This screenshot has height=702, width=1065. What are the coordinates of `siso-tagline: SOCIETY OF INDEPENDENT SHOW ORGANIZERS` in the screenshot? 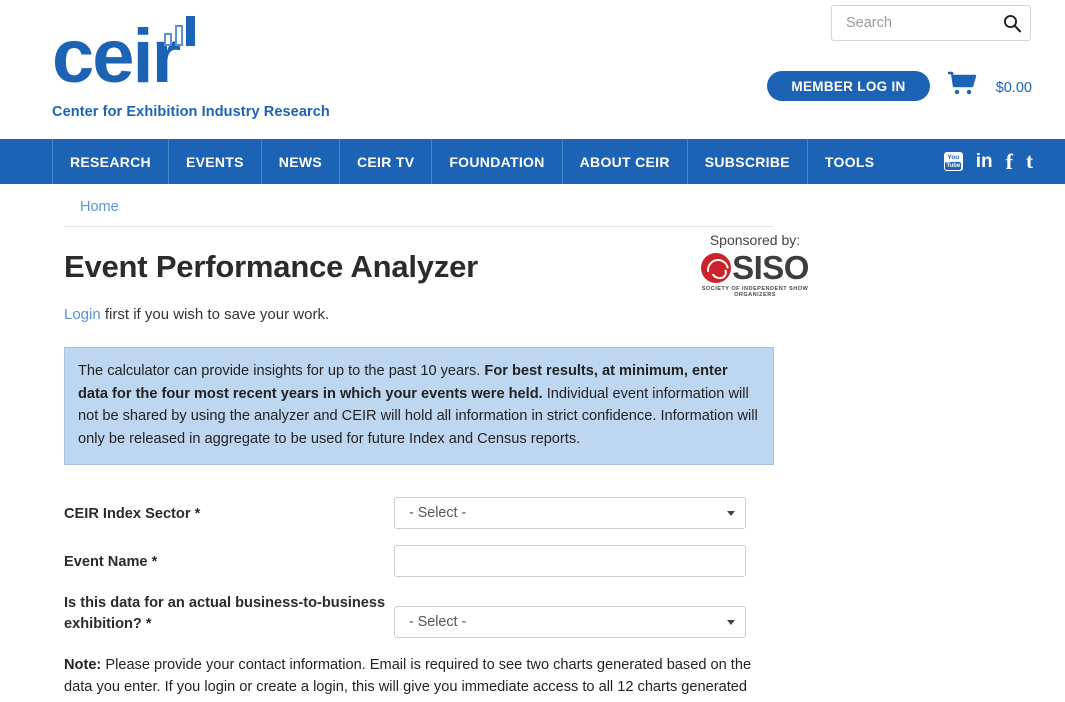 It's located at (755, 292).